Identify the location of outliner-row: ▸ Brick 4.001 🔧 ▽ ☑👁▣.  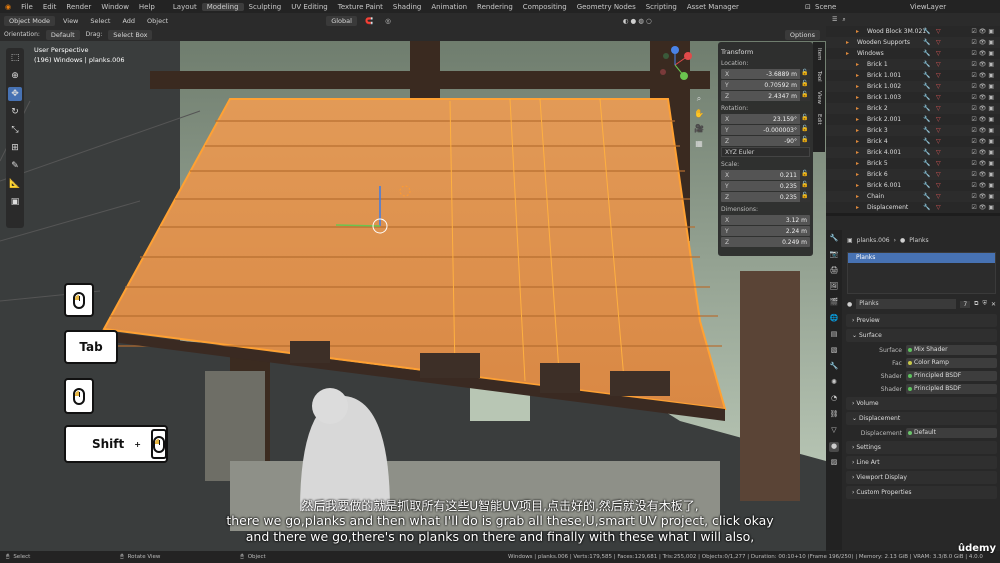
(913, 152).